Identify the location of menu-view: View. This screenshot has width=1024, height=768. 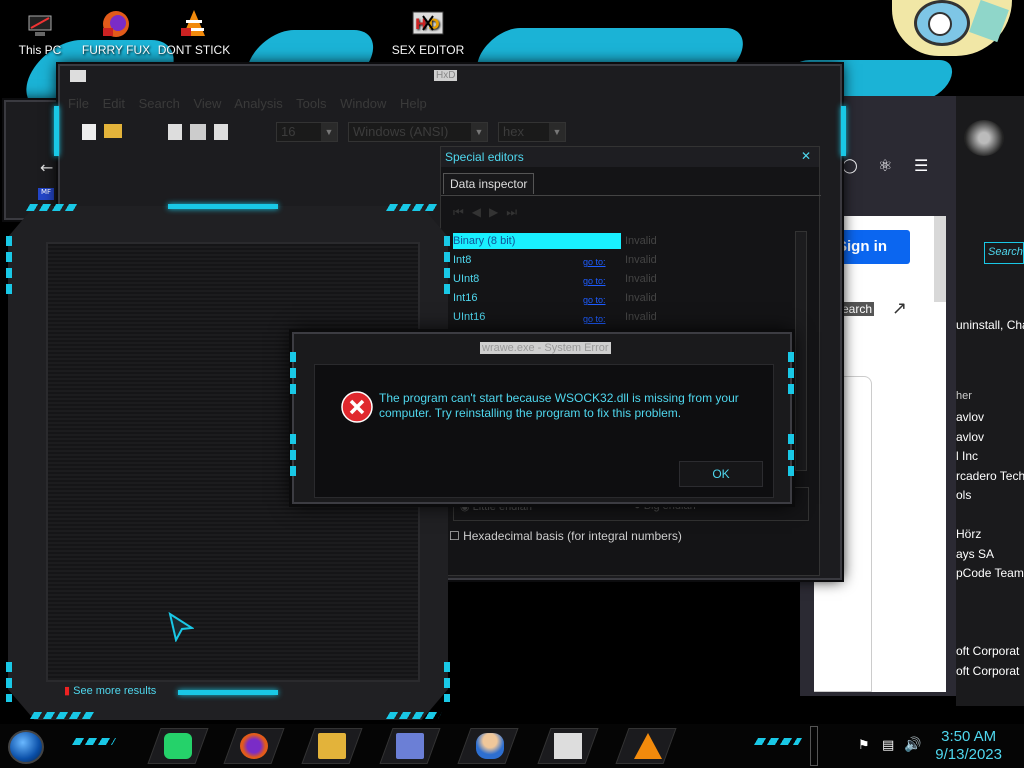
(207, 103).